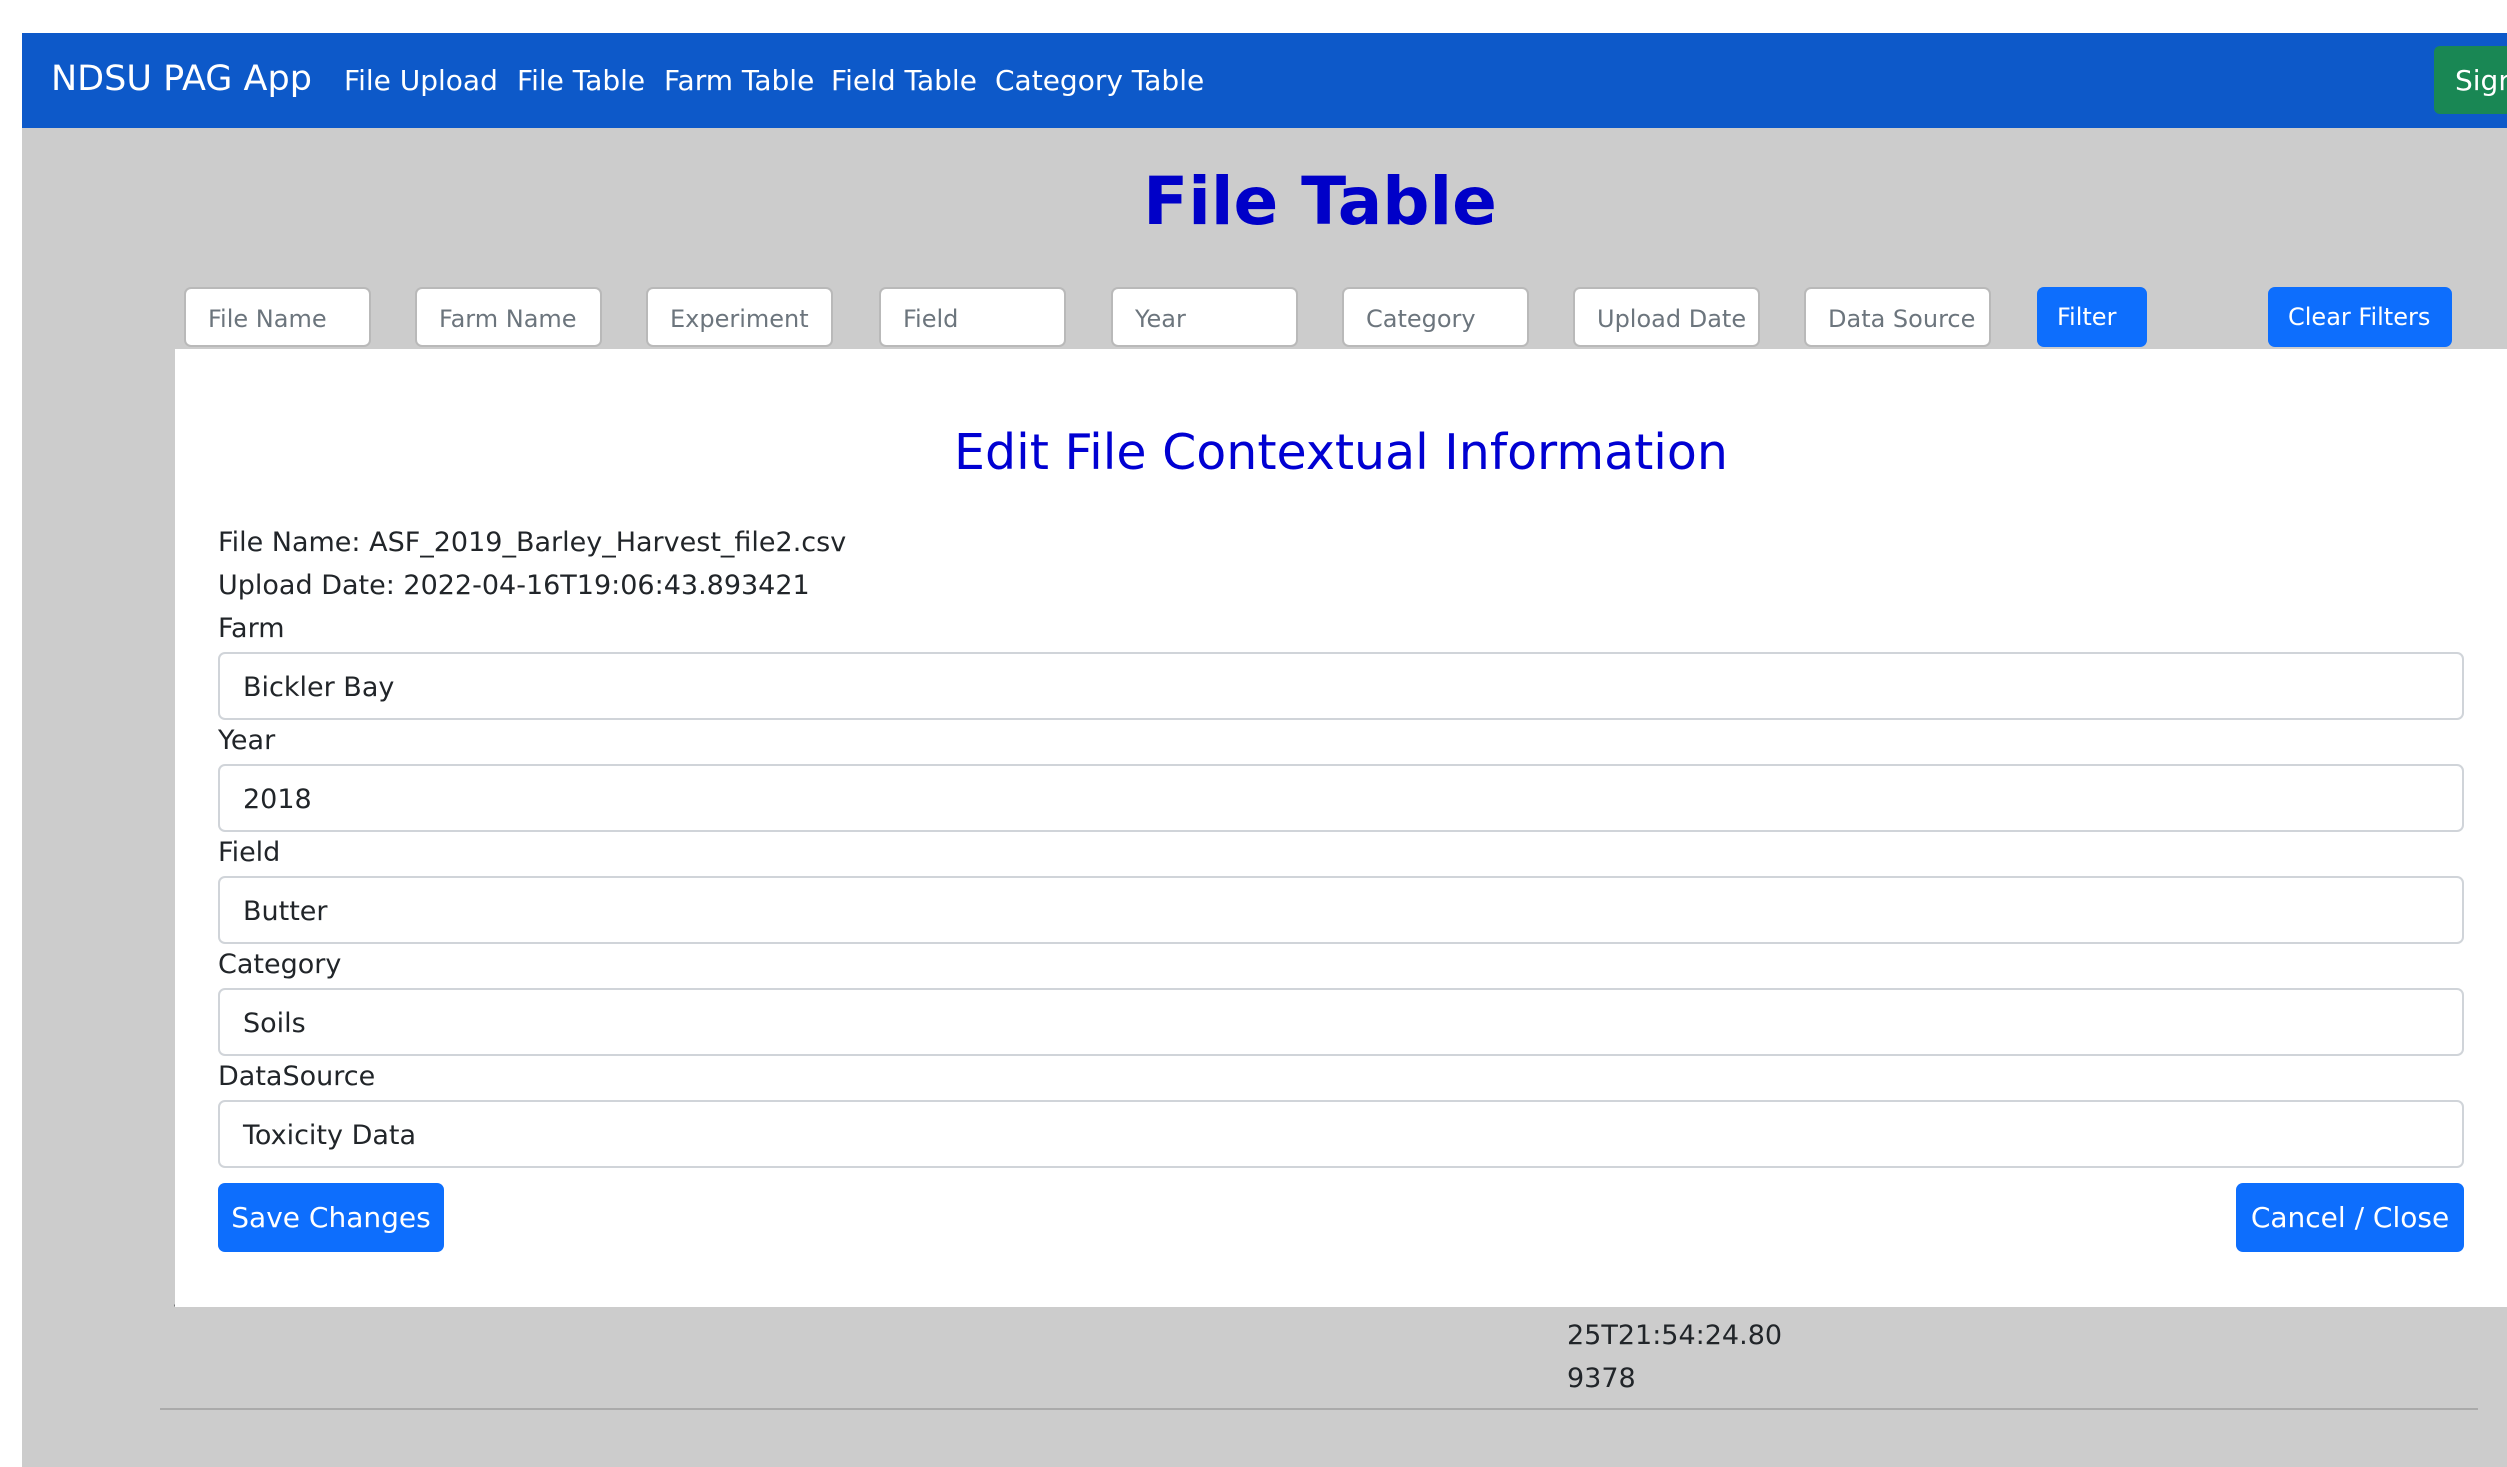  What do you see at coordinates (280, 964) in the screenshot?
I see `category-label: Category` at bounding box center [280, 964].